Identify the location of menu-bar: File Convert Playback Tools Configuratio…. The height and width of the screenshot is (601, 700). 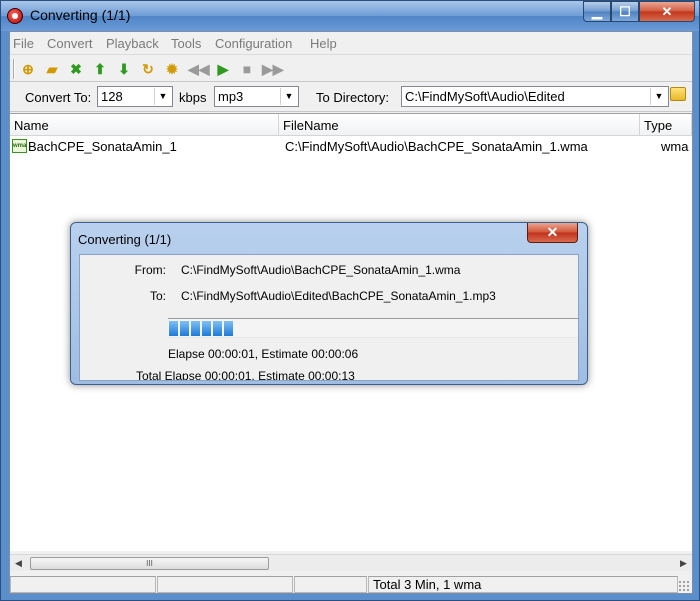
(351, 43).